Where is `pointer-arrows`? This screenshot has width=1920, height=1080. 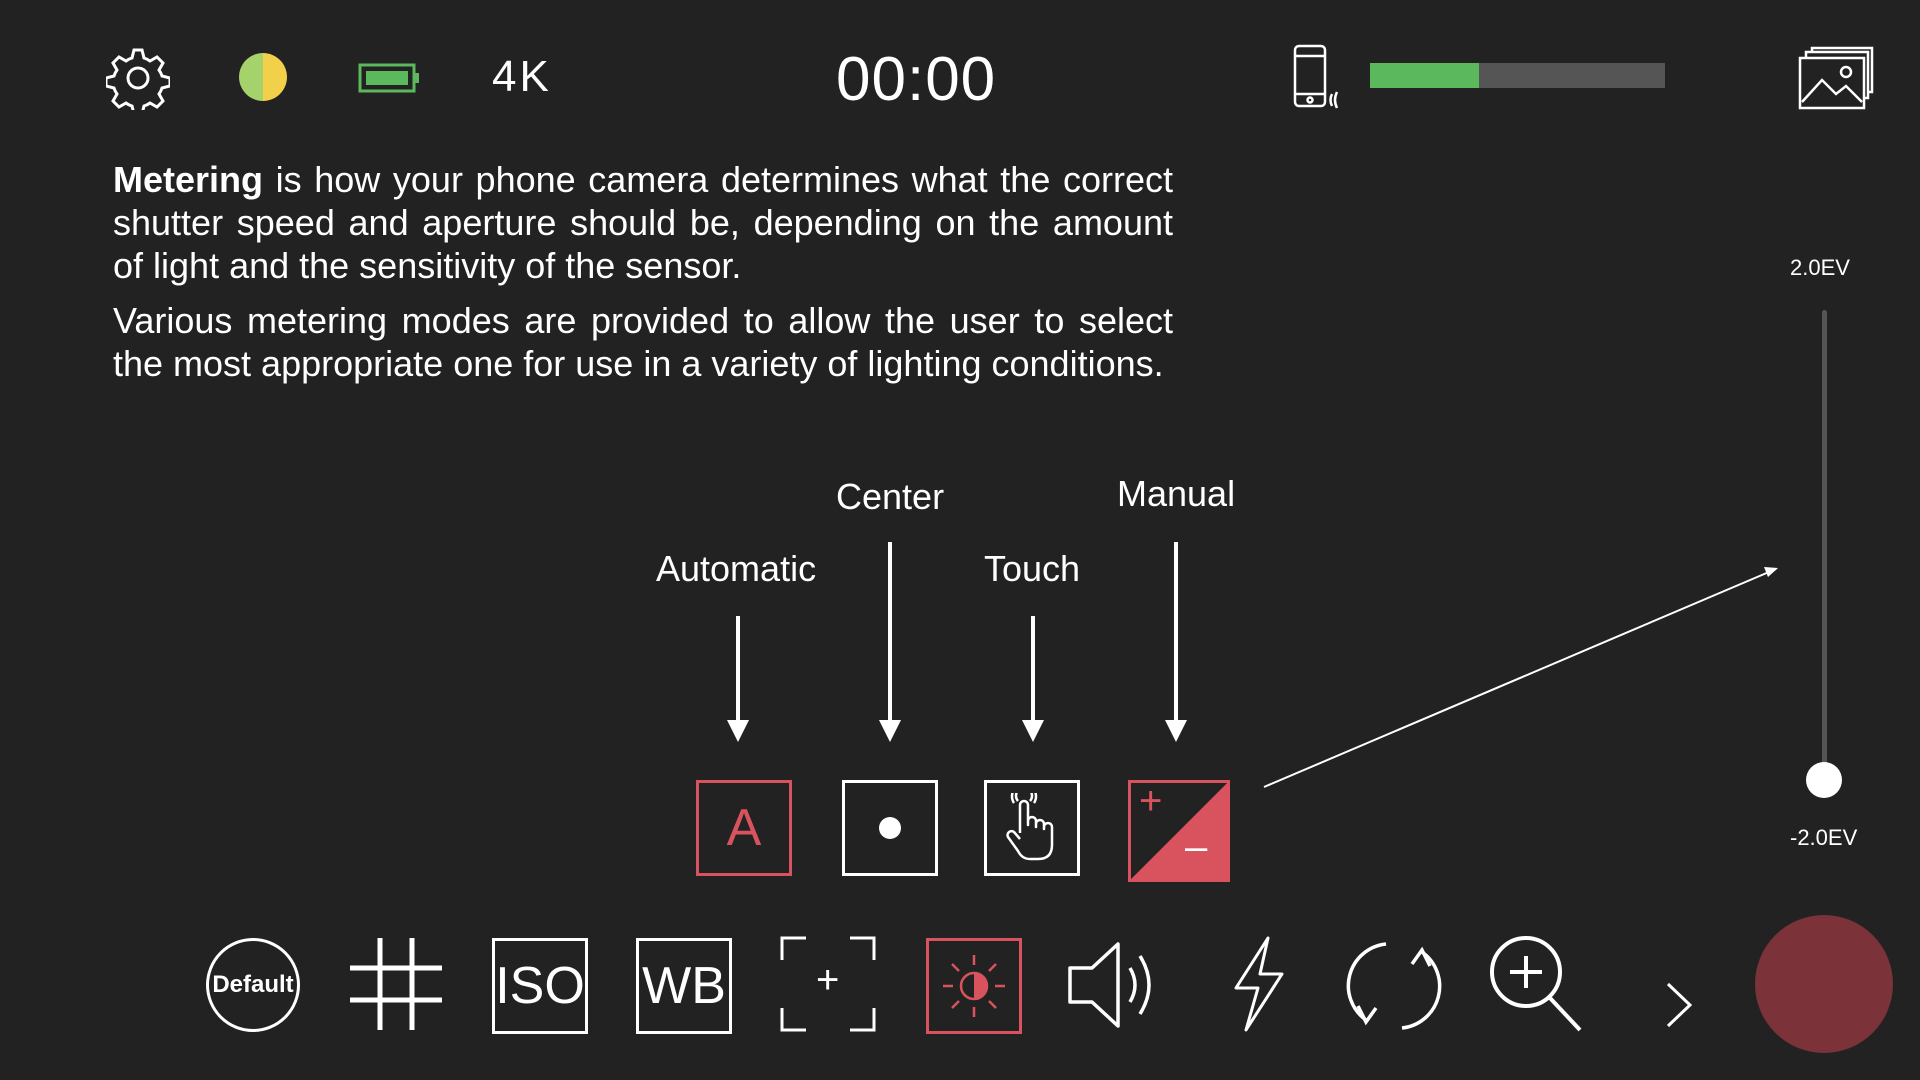 pointer-arrows is located at coordinates (1252, 665).